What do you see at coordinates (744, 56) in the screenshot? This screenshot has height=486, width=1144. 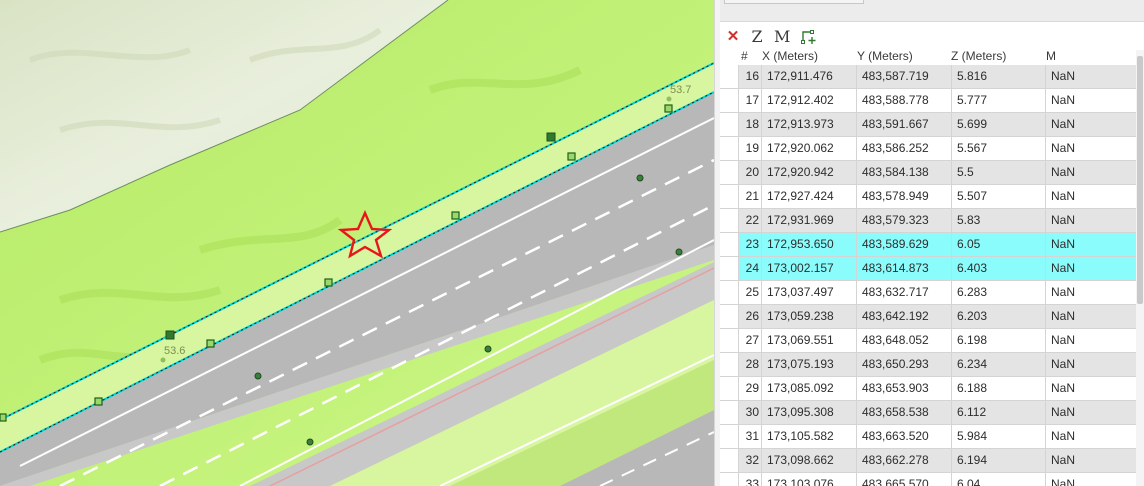 I see `column-header-index: #` at bounding box center [744, 56].